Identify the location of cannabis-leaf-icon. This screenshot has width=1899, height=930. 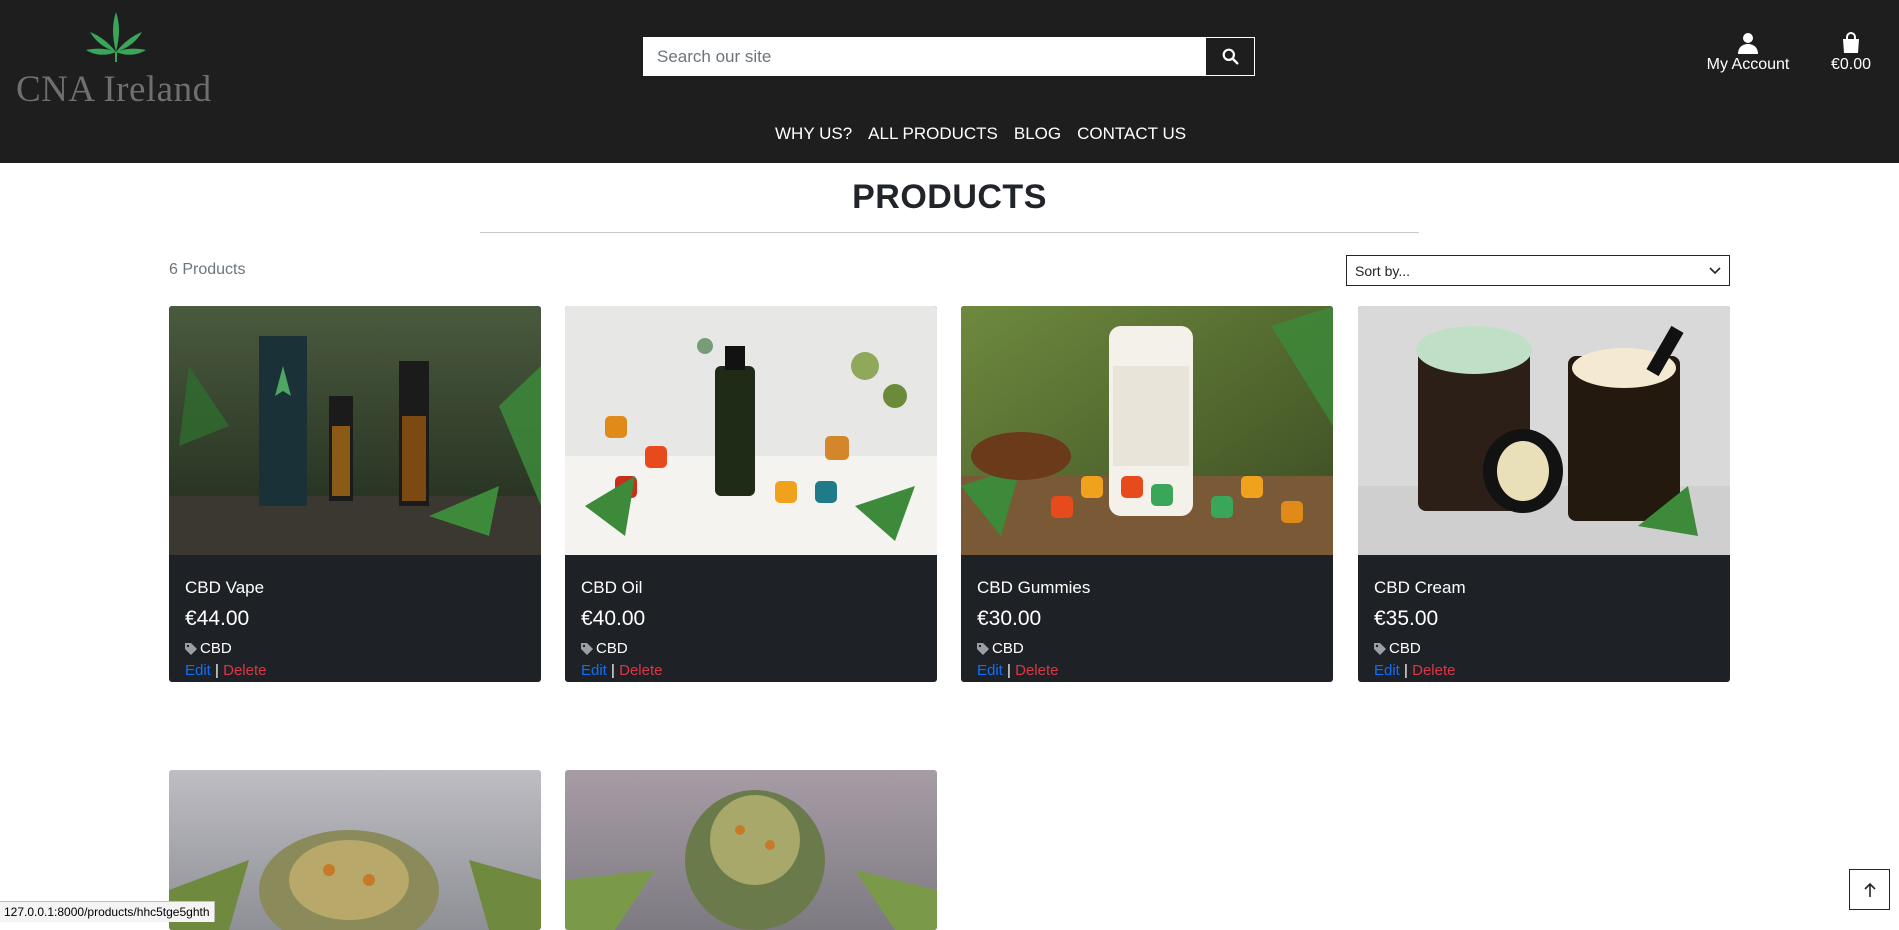
(116, 37).